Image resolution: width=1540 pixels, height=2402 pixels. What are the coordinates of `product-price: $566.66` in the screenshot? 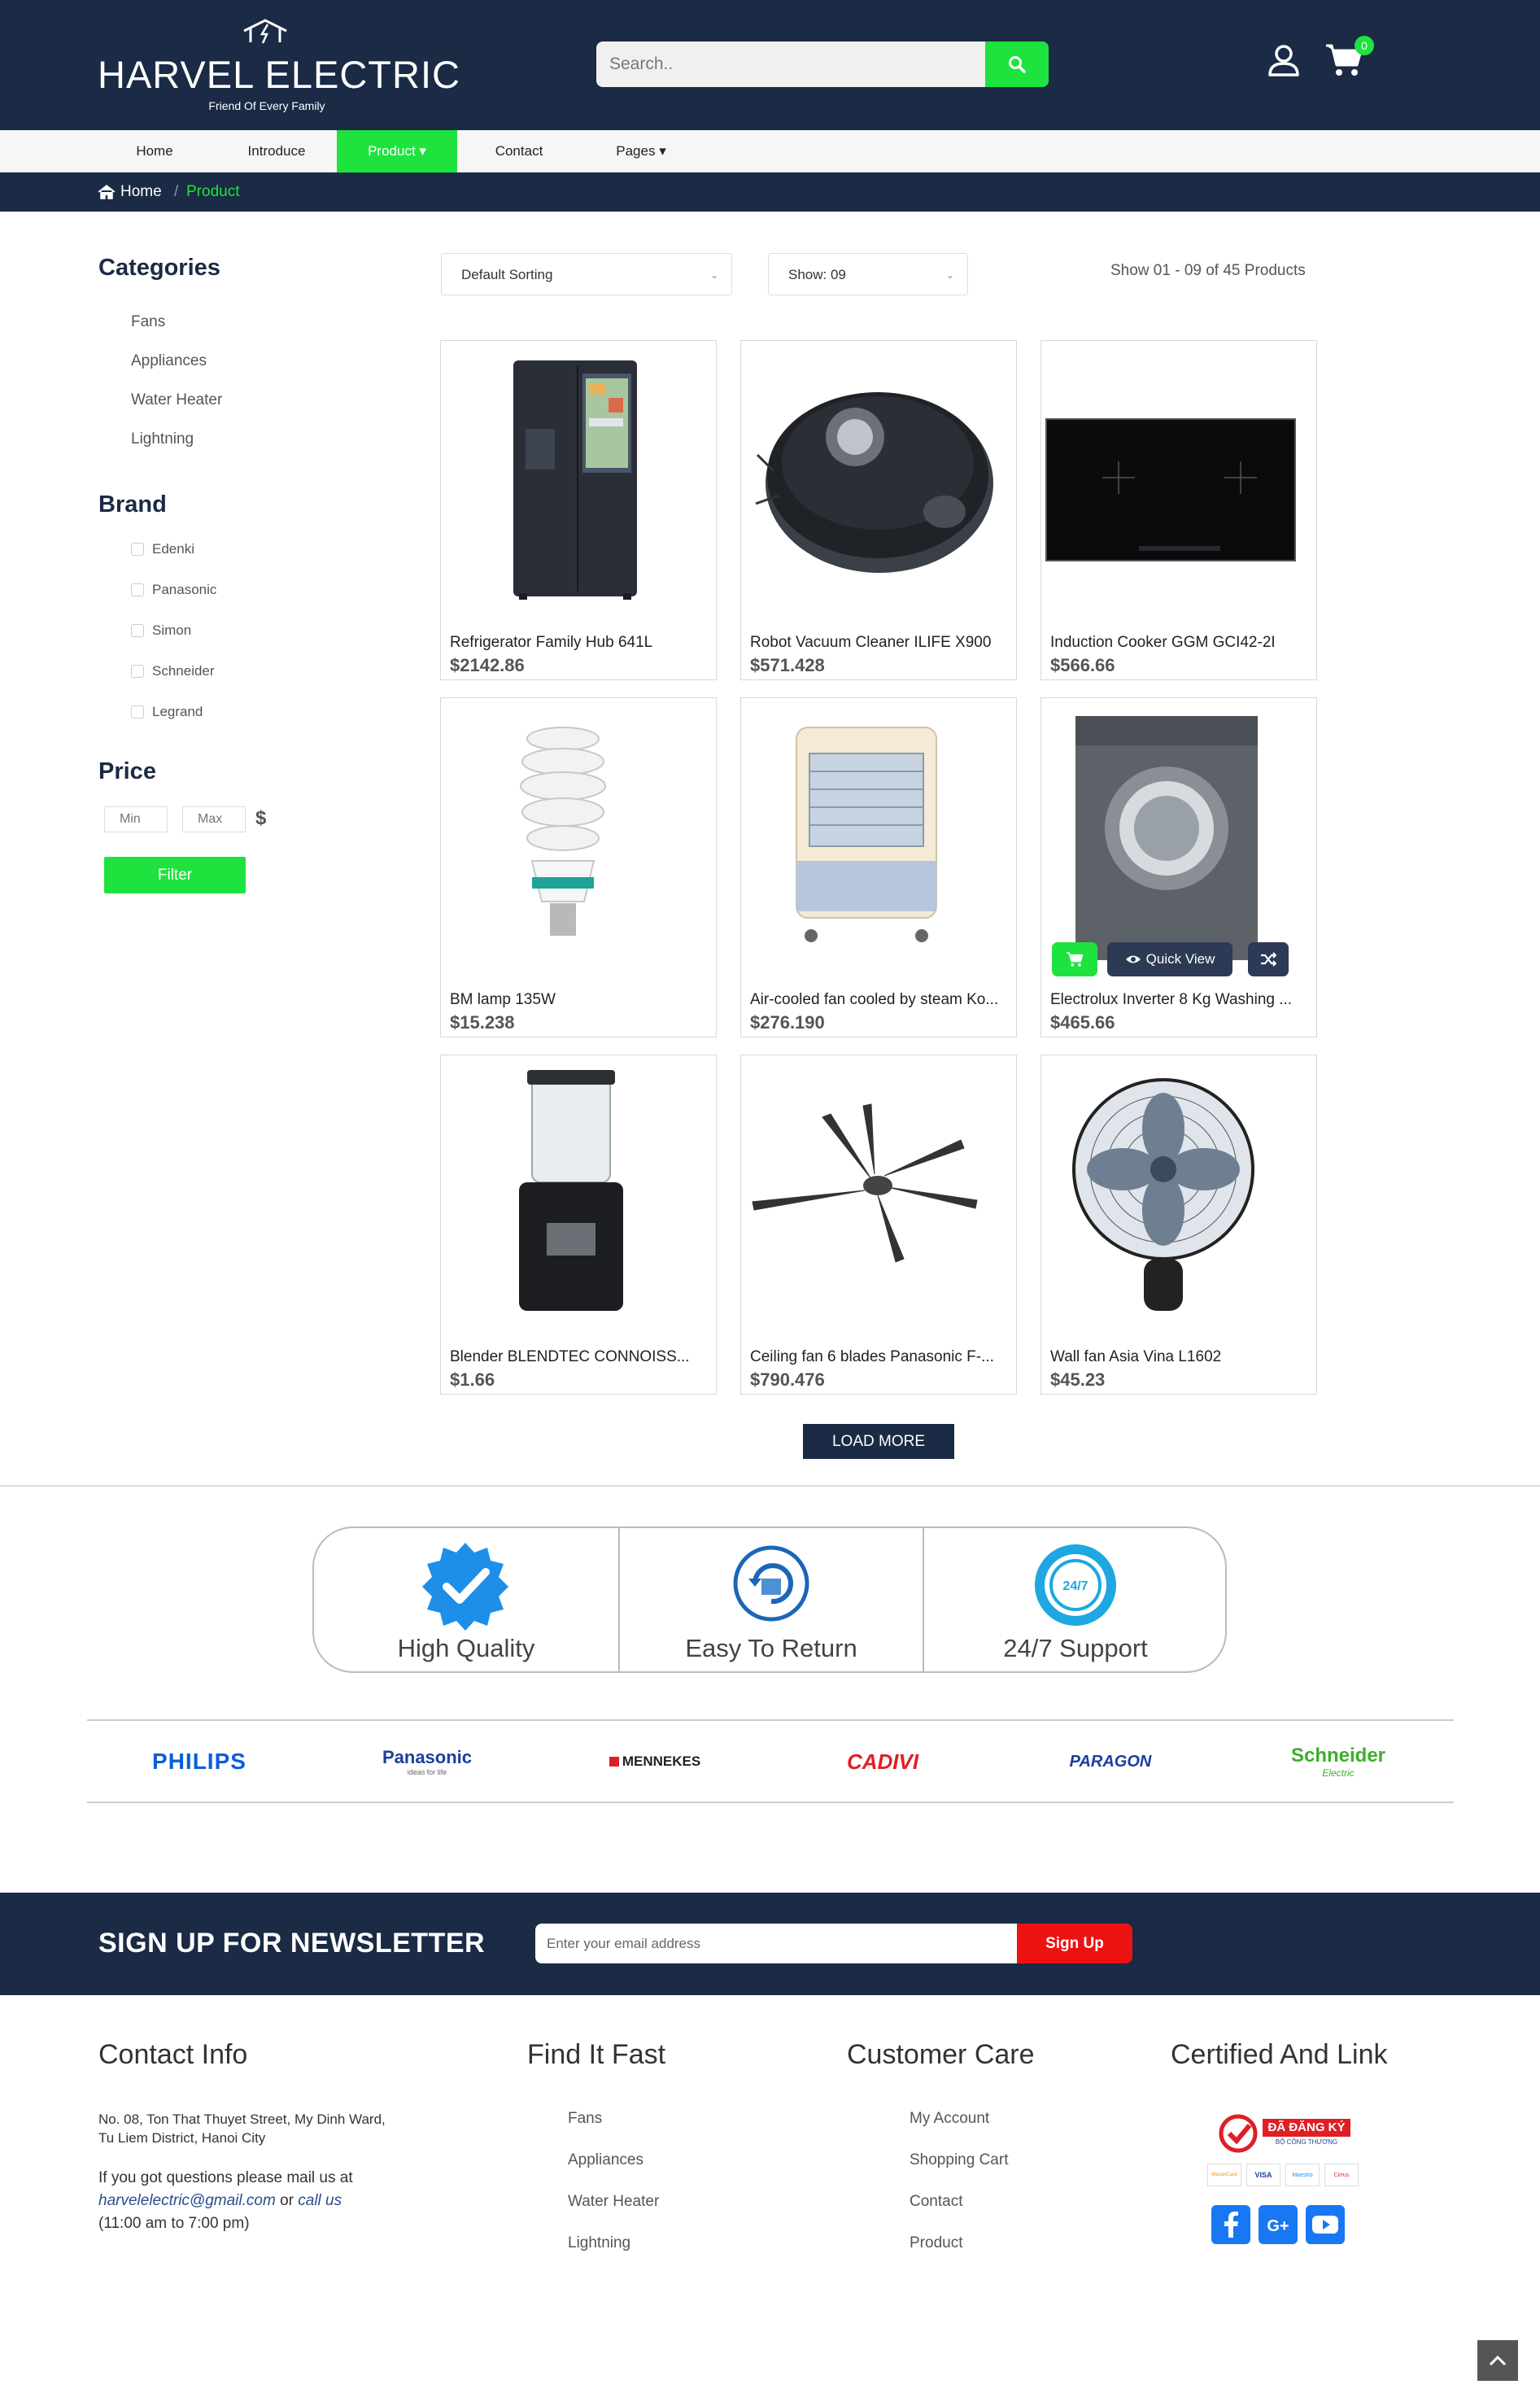 It's located at (1083, 665).